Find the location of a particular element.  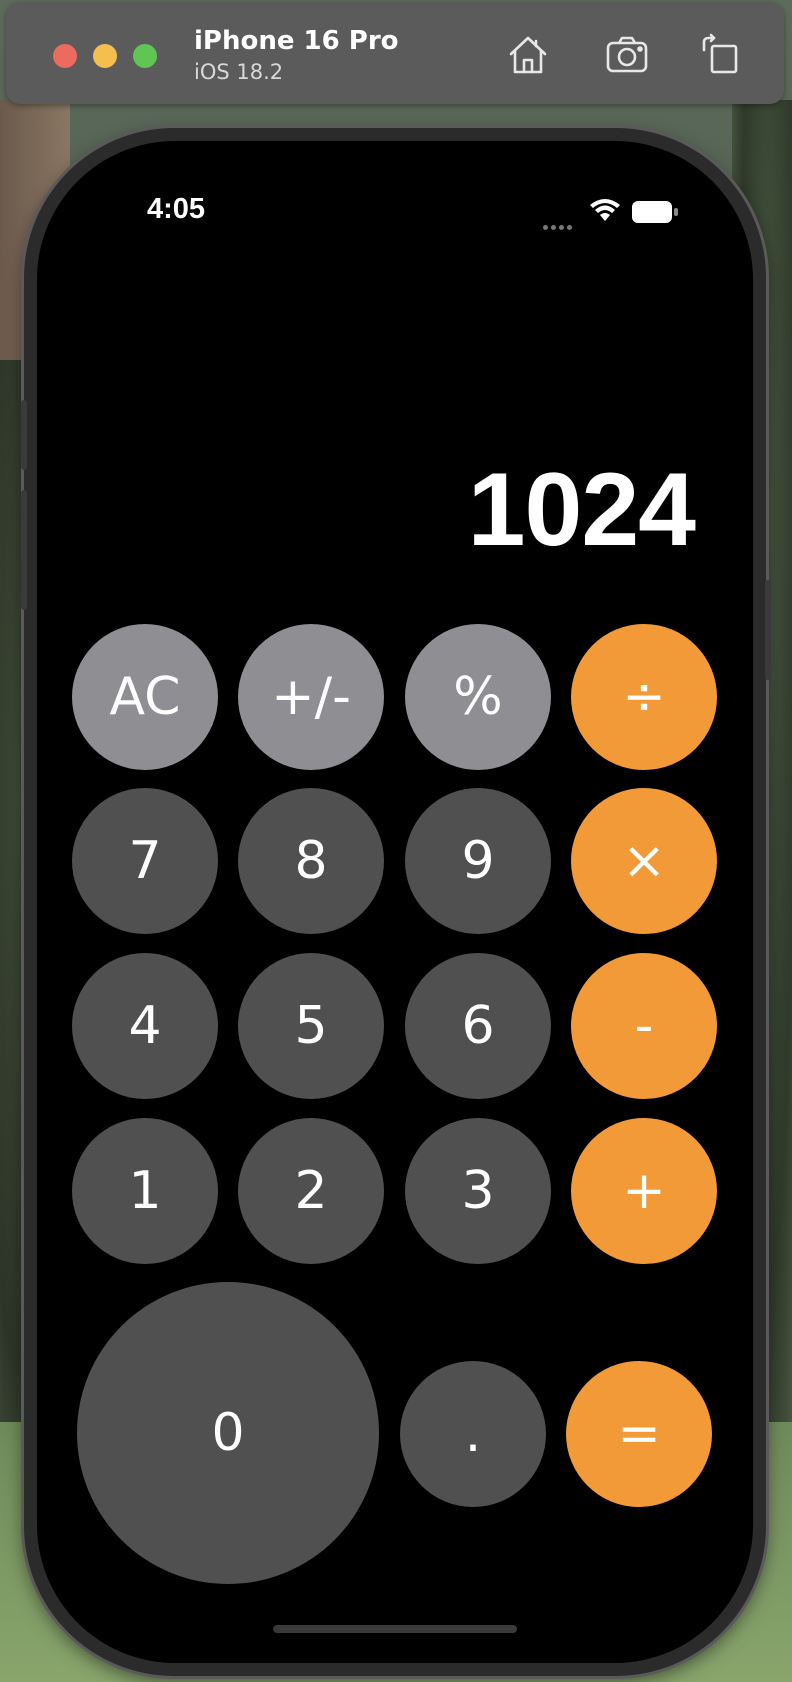

volume-button is located at coordinates (24, 550).